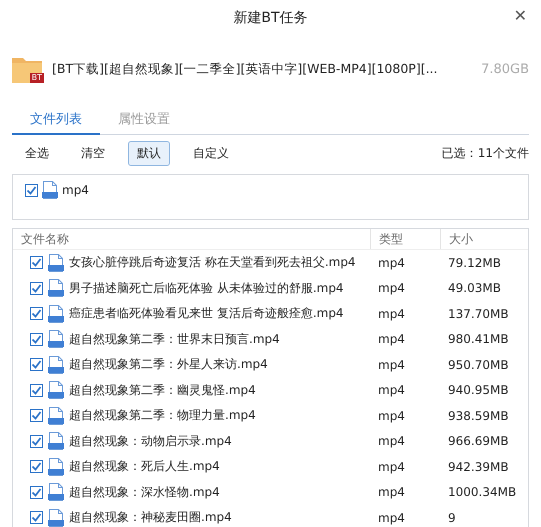  I want to click on close-button: ✕, so click(520, 15).